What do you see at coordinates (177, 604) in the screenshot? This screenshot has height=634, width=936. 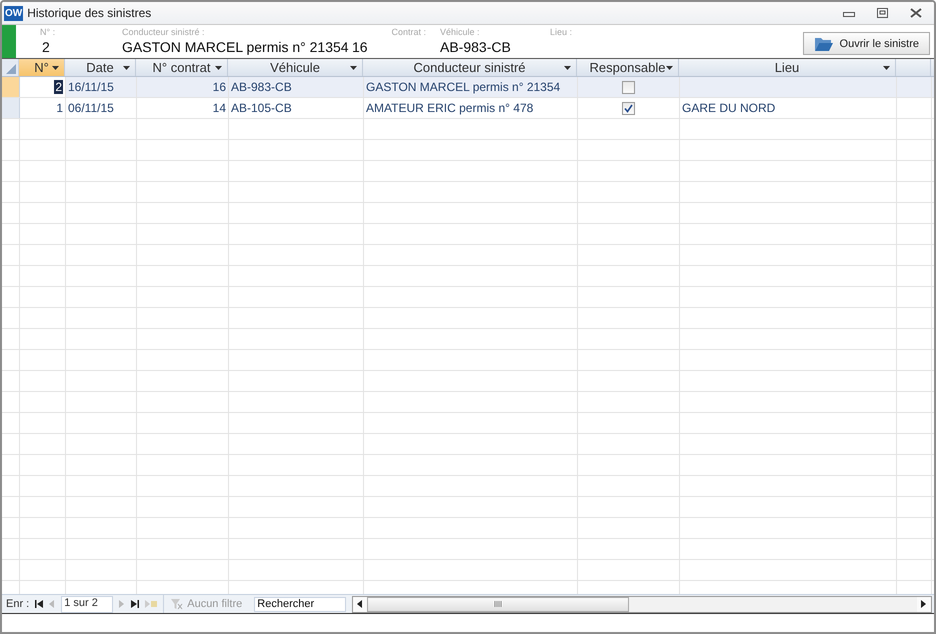 I see `filter-icon` at bounding box center [177, 604].